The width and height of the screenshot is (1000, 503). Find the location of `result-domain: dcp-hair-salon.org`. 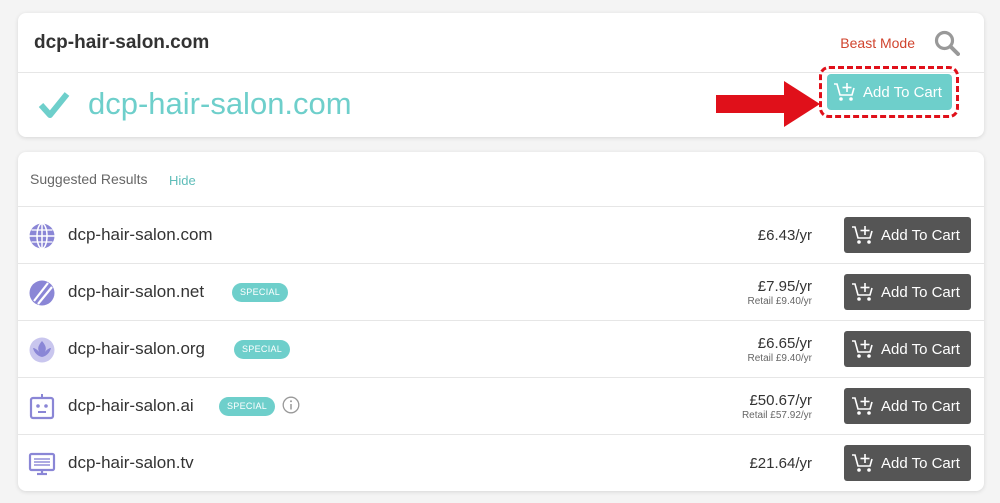

result-domain: dcp-hair-salon.org is located at coordinates (136, 349).